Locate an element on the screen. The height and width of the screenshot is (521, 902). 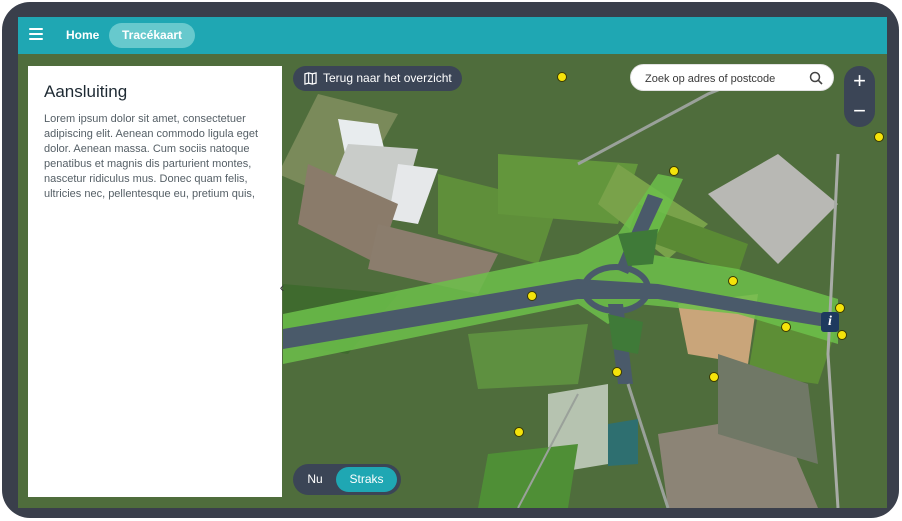
info-marker-button: i is located at coordinates (830, 322).